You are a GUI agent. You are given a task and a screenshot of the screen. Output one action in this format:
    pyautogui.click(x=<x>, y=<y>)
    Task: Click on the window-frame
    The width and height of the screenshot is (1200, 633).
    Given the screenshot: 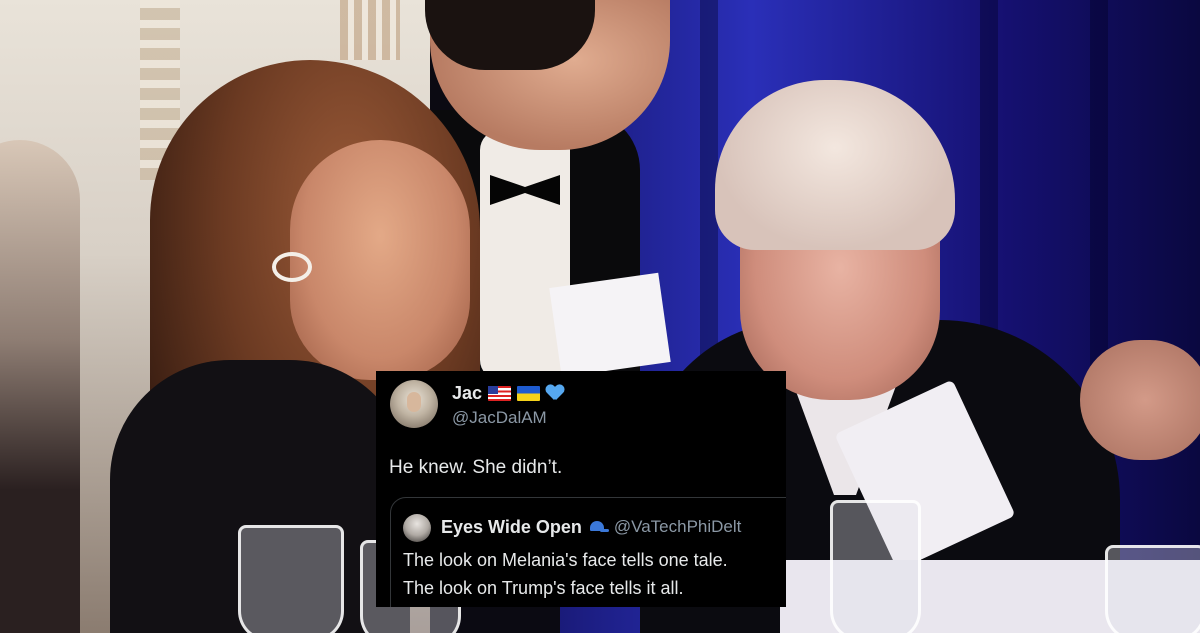 What is the action you would take?
    pyautogui.click(x=370, y=30)
    